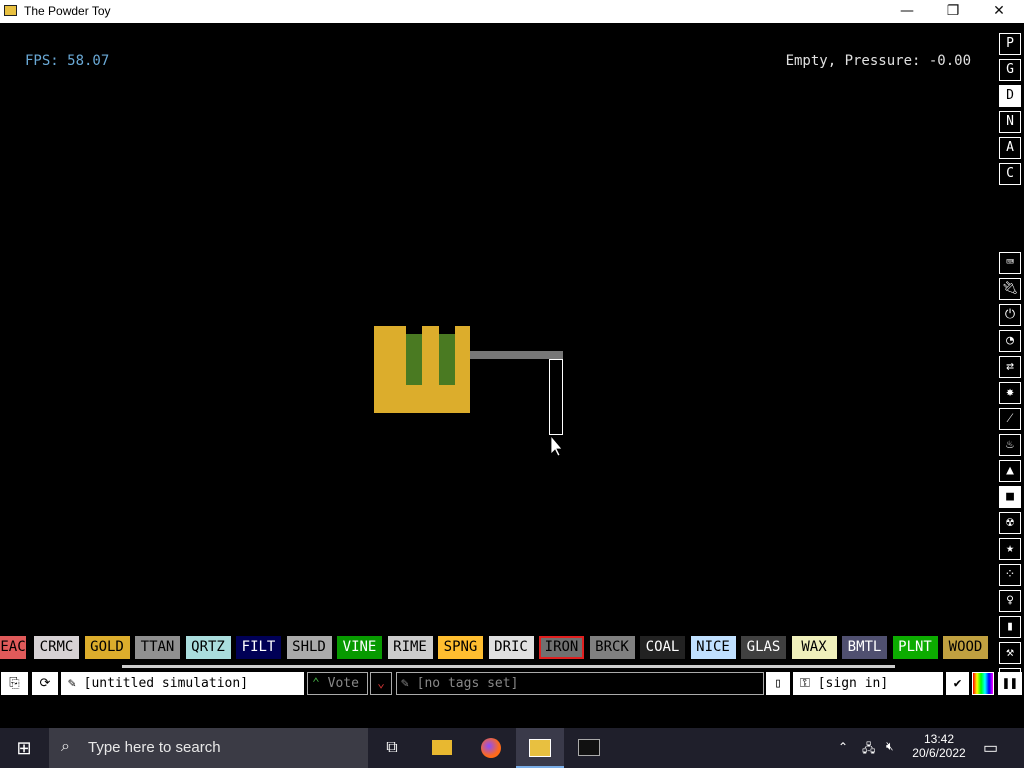  Describe the element at coordinates (1010, 497) in the screenshot. I see `solid-square-icon: ■` at that location.